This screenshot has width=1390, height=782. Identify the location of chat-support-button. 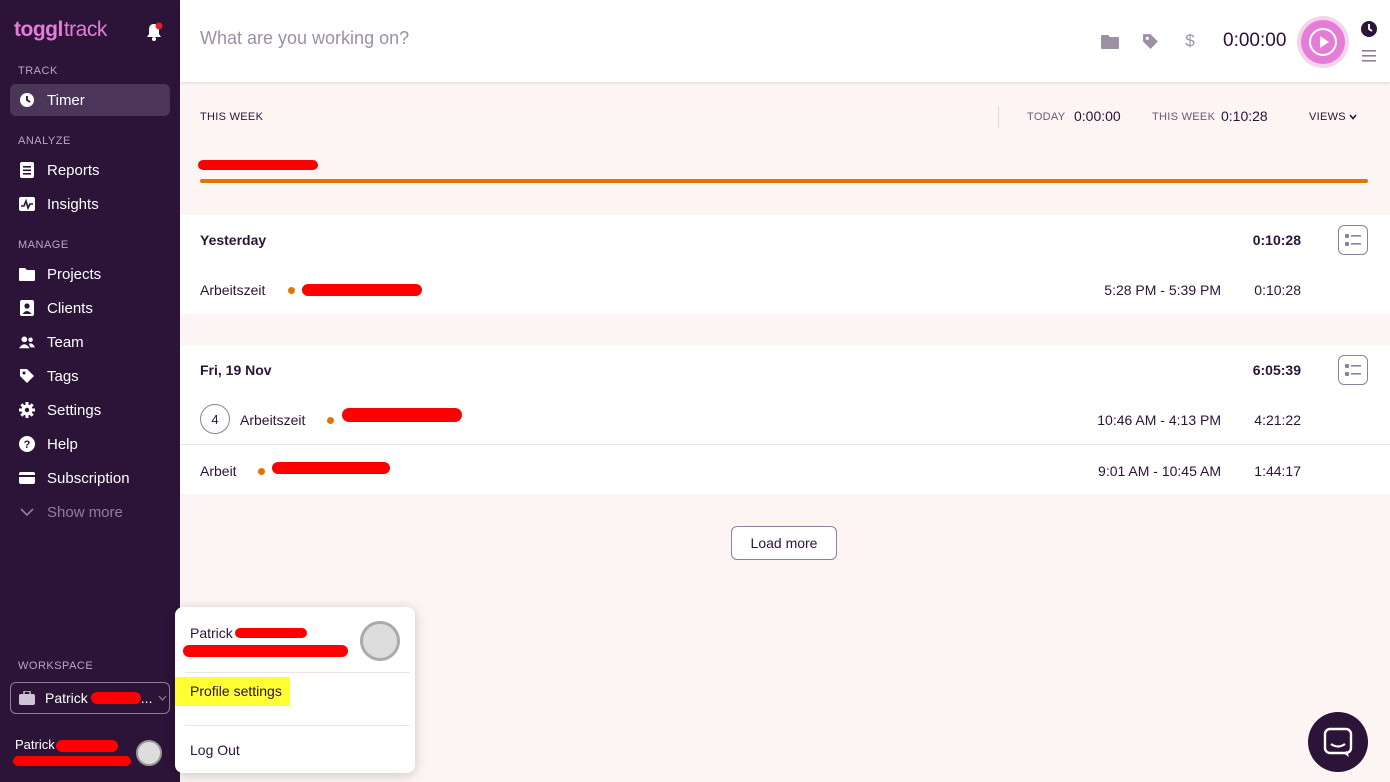
(1338, 742).